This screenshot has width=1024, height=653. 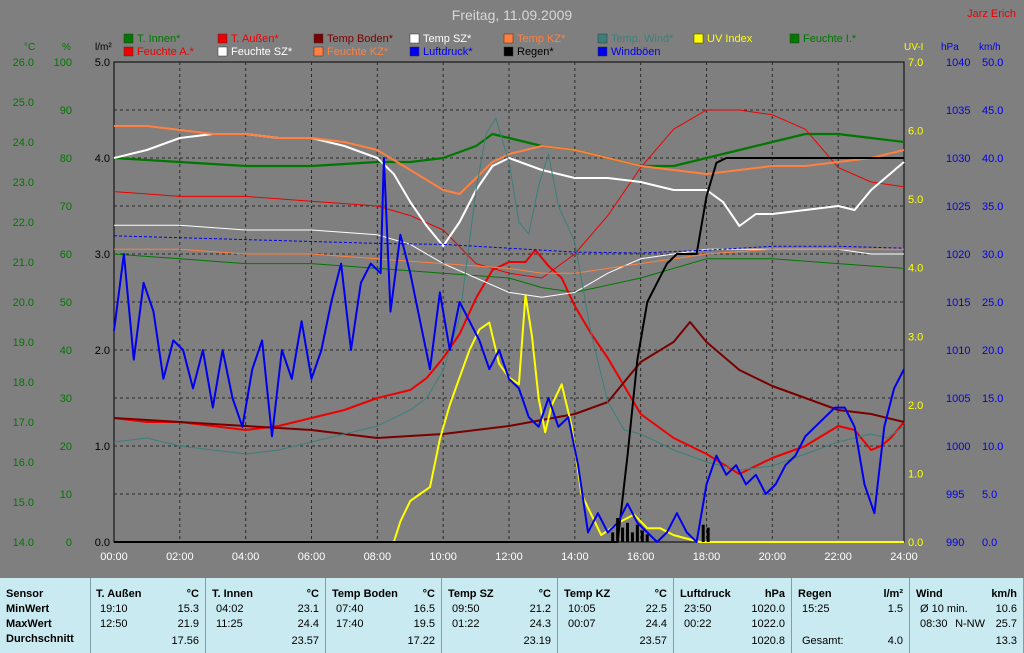 I want to click on table-col-unit: l/m², so click(x=893, y=594).